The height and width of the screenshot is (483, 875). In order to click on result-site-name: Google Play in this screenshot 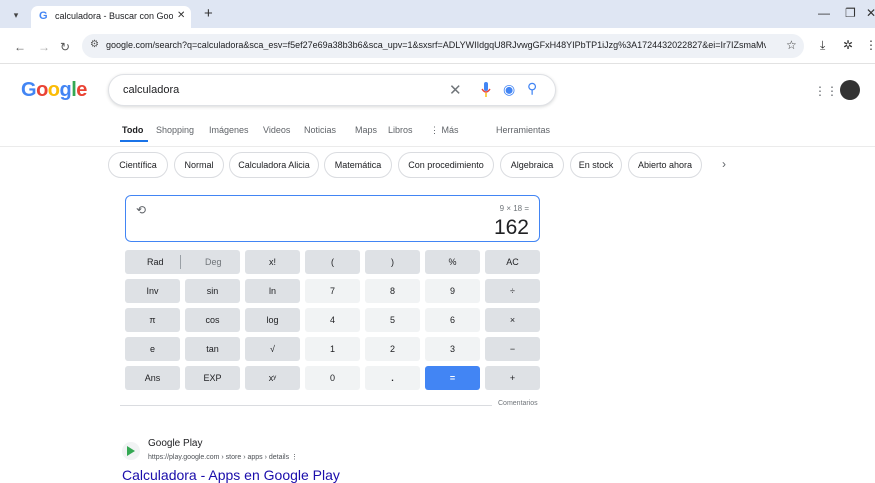, I will do `click(175, 443)`.